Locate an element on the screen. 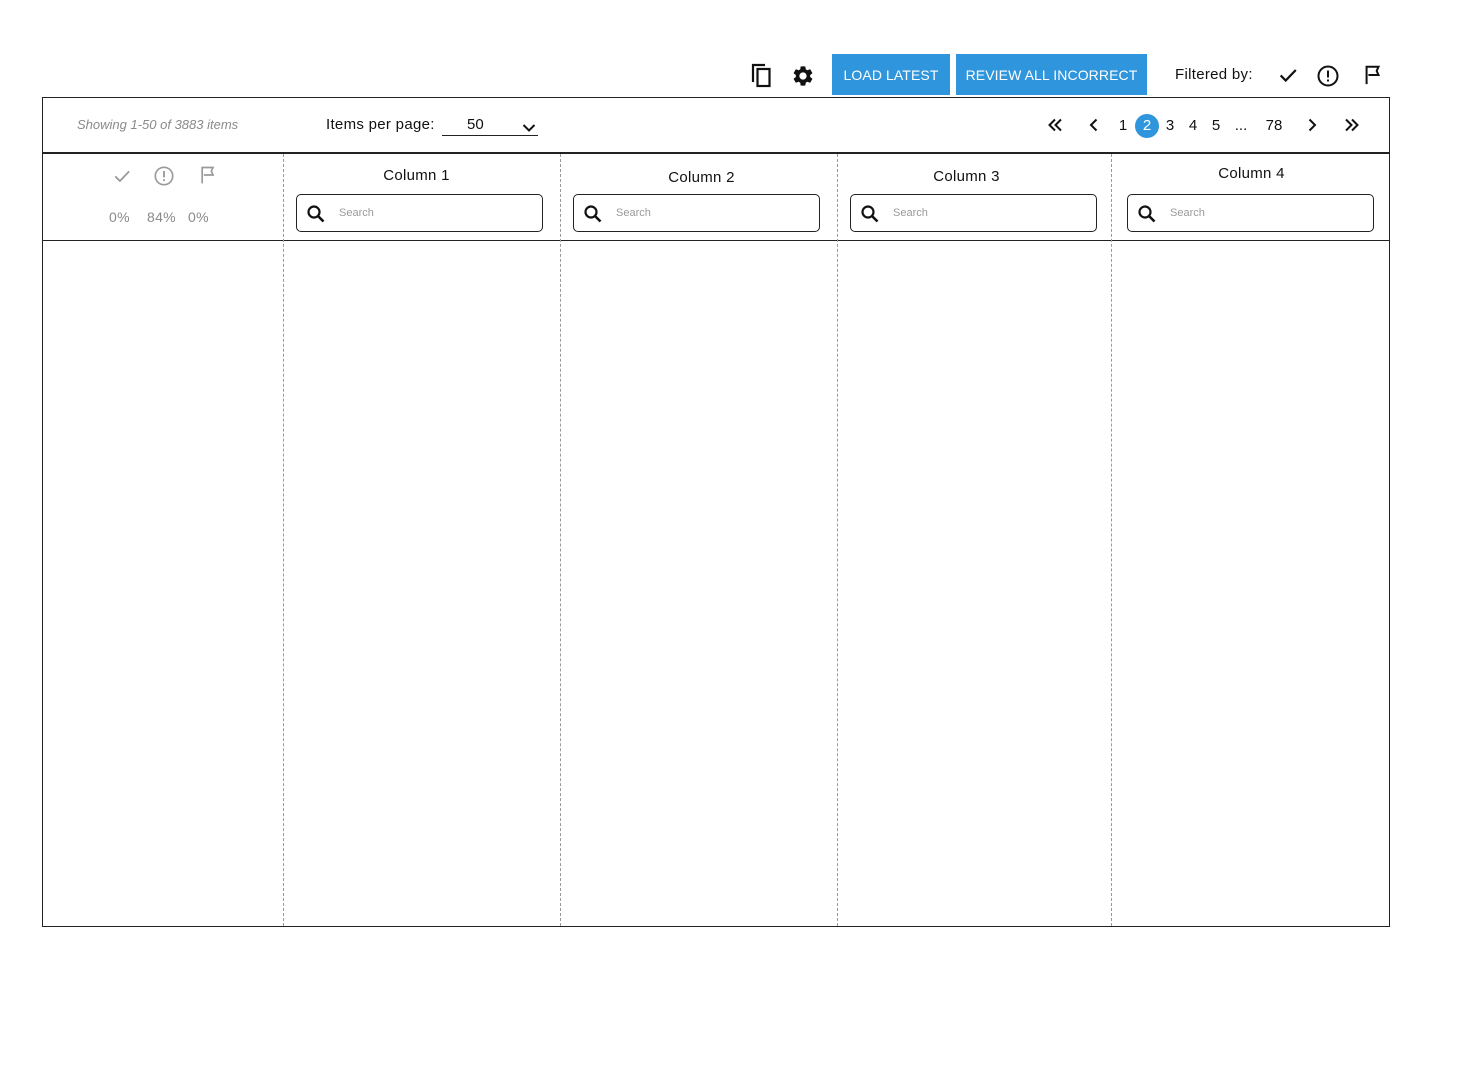 This screenshot has height=1071, width=1459. correct-percentage: 0% is located at coordinates (119, 217).